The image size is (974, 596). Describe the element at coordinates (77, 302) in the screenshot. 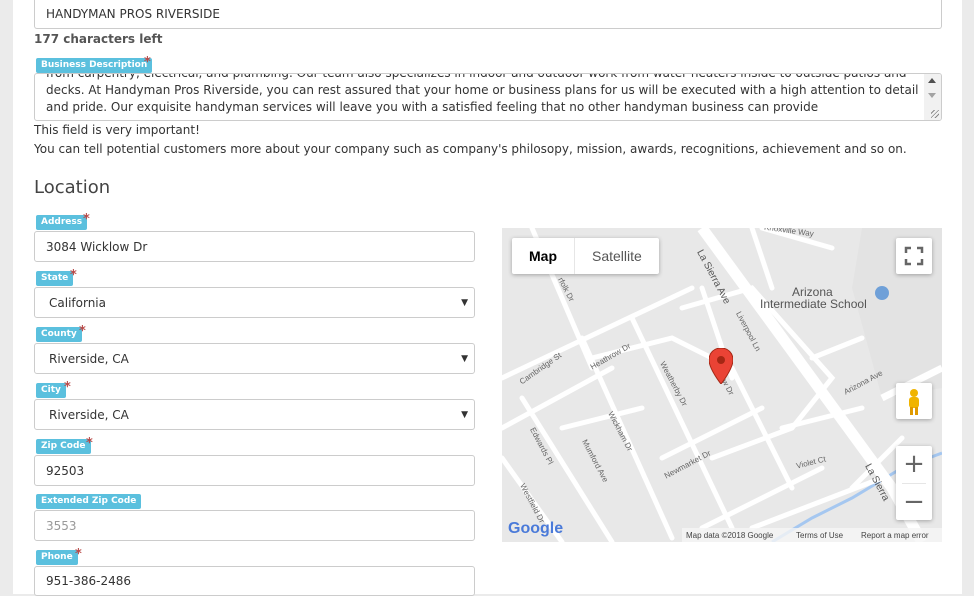

I see `state-value: California` at that location.